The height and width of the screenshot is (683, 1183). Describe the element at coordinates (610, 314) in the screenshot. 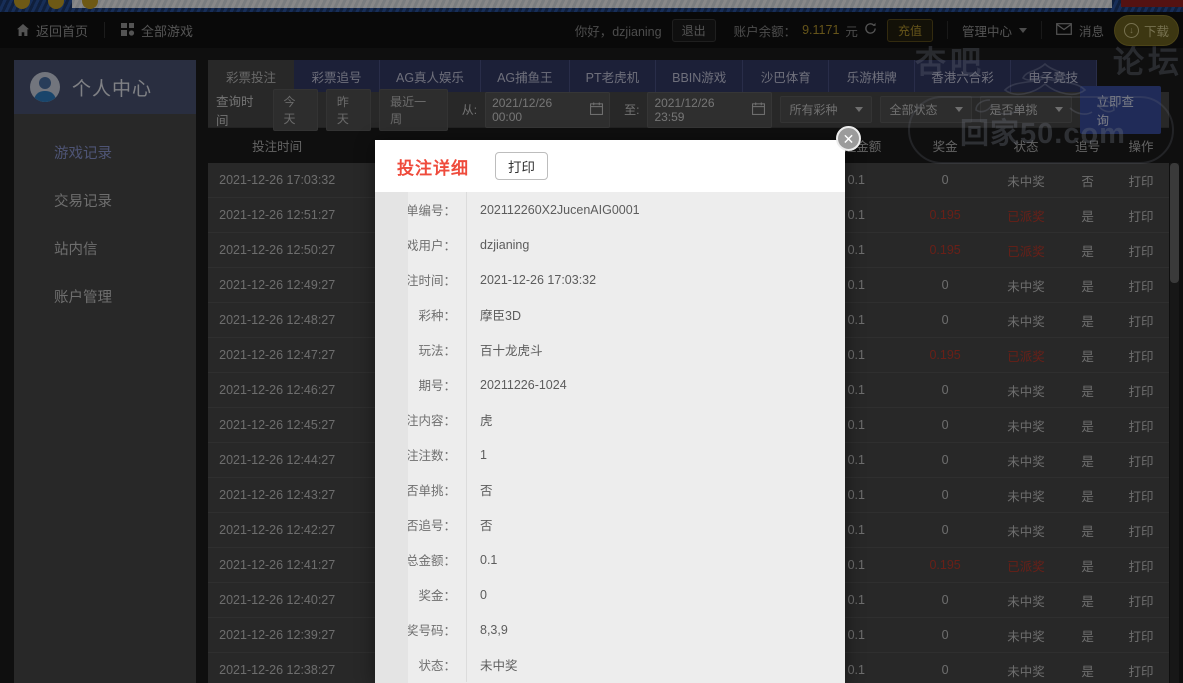

I see `modal-field-row: 彩种： 摩臣3D` at that location.